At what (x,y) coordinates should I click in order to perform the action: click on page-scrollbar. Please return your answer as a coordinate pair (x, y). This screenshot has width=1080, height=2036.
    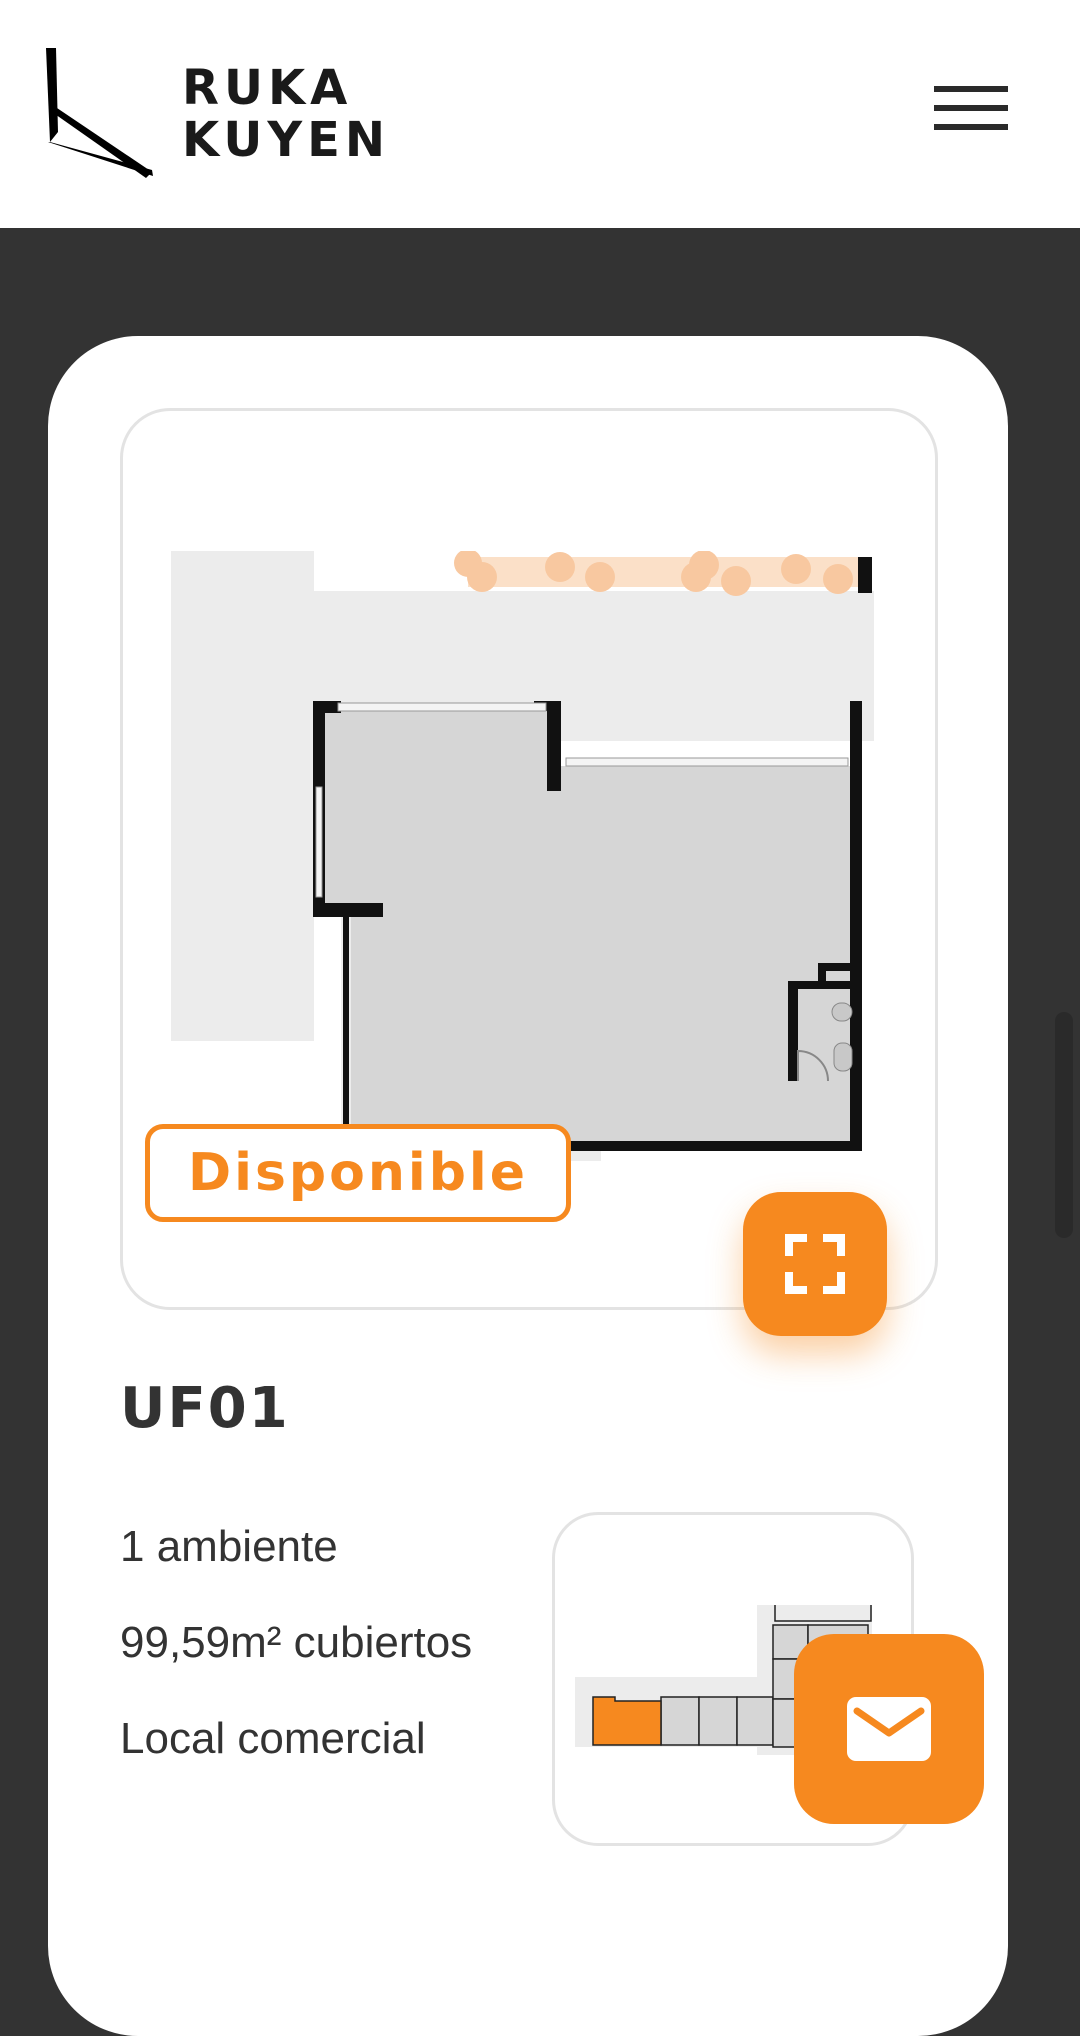
    Looking at the image, I should click on (1064, 1125).